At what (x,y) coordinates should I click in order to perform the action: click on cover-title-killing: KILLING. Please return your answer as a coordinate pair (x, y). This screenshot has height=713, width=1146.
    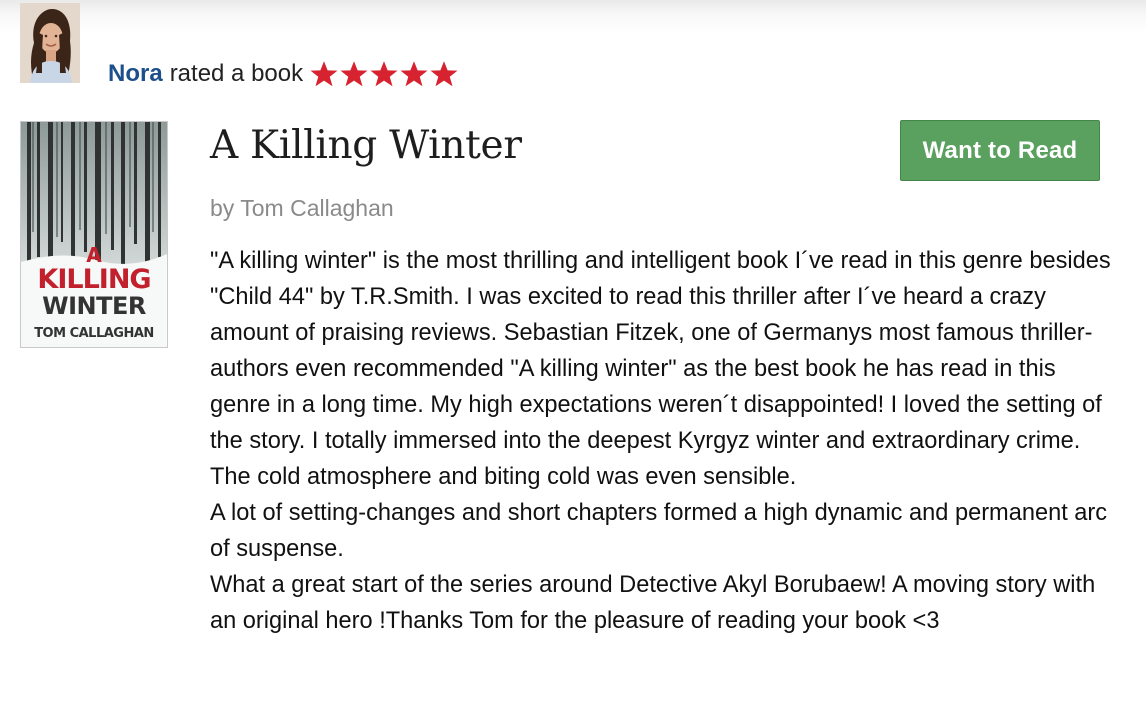
    Looking at the image, I should click on (93, 279).